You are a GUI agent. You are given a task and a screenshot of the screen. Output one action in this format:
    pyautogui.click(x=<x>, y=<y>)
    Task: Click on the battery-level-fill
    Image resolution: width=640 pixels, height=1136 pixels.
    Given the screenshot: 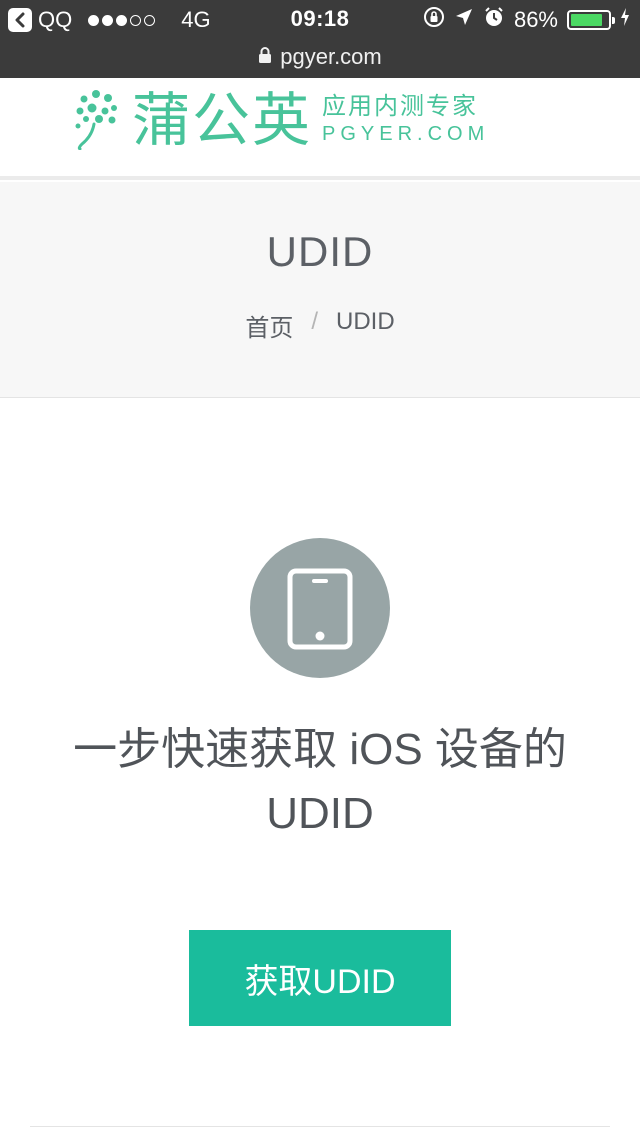 What is the action you would take?
    pyautogui.click(x=586, y=20)
    